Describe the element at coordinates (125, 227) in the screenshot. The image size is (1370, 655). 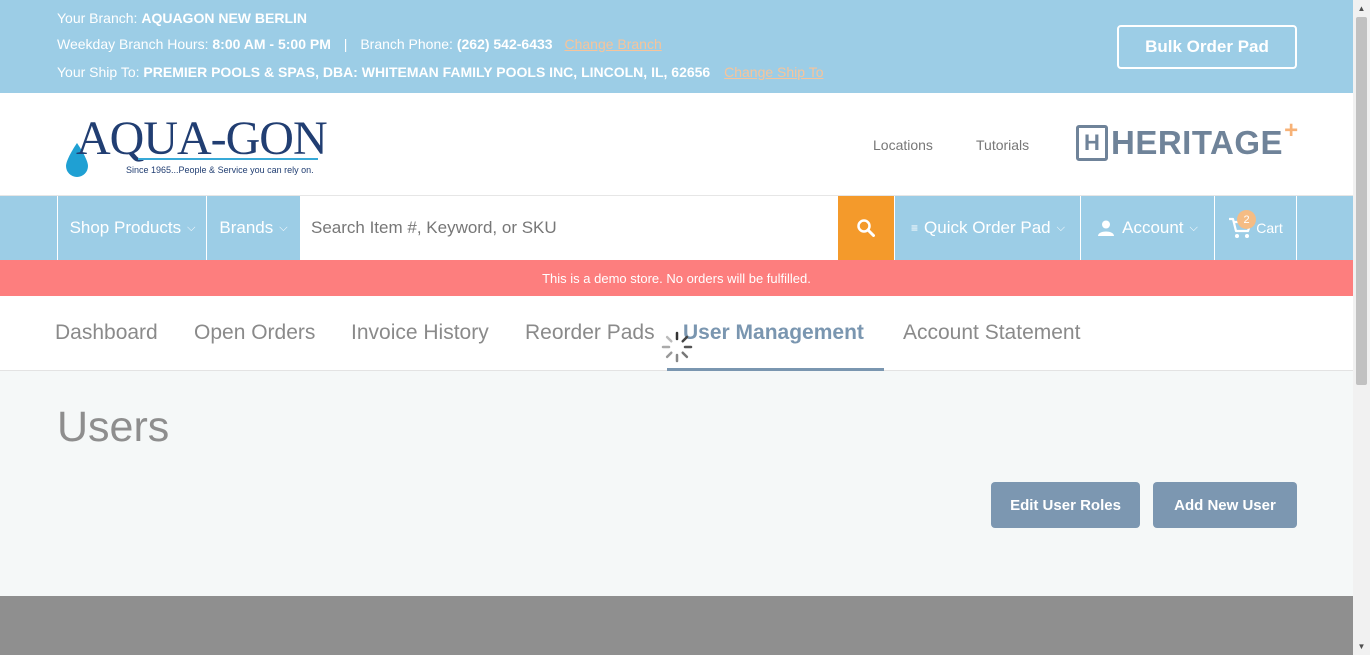
I see `shop-products-label: Shop Products` at that location.